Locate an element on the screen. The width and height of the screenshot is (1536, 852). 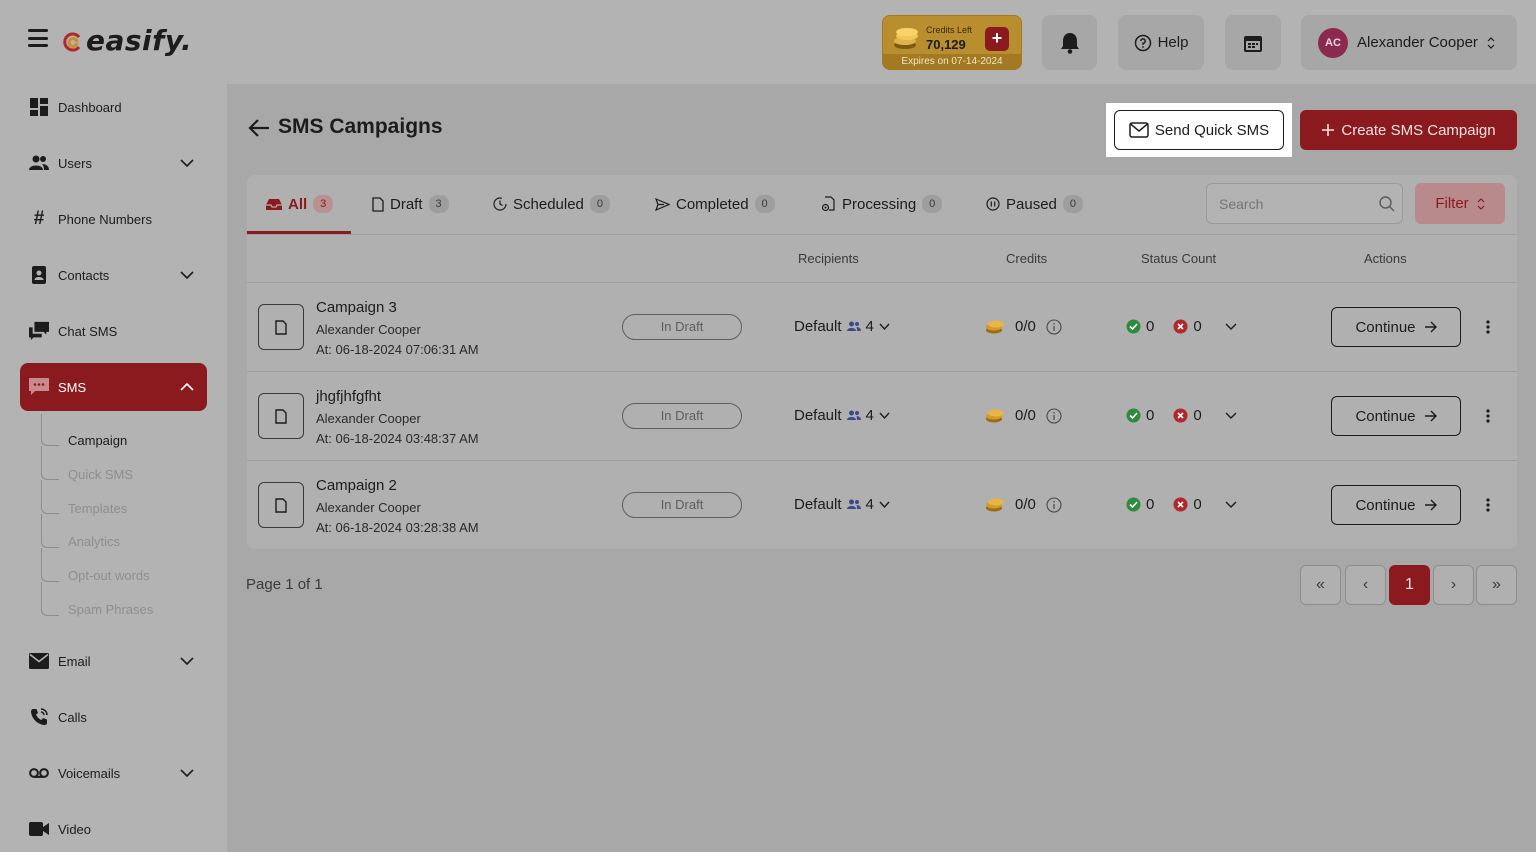
tab-label: Scheduled is located at coordinates (548, 204).